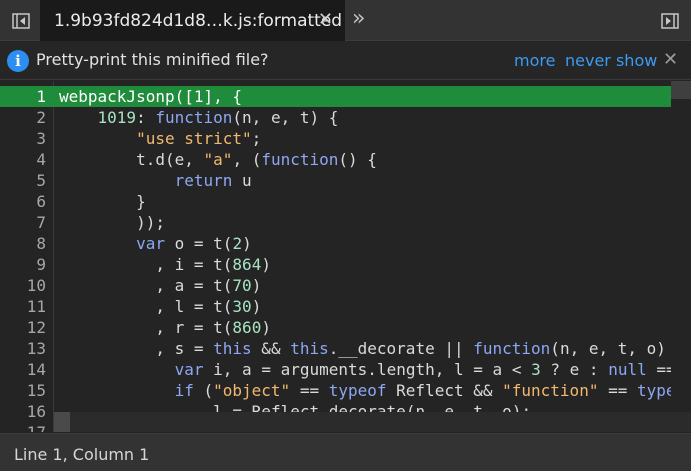 The height and width of the screenshot is (471, 691). I want to click on tab-bar: 1.9b93fd824d1d8…k.js:formatted ✕ », so click(345, 20).